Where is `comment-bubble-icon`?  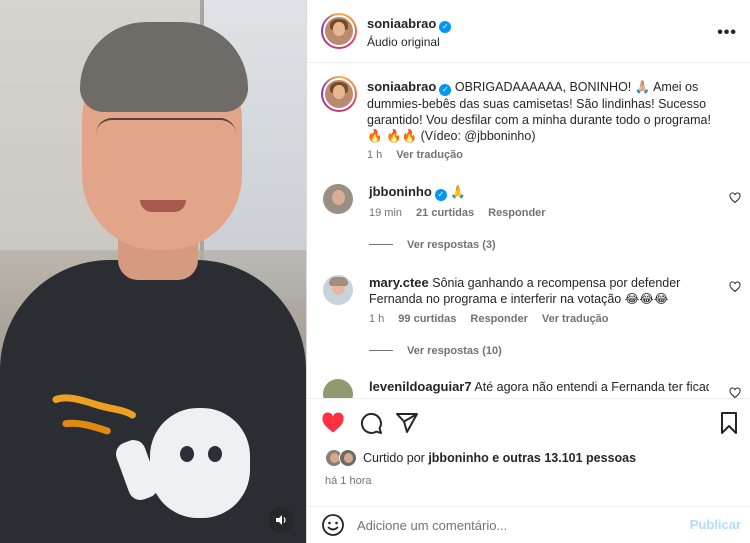
comment-bubble-icon is located at coordinates (371, 423).